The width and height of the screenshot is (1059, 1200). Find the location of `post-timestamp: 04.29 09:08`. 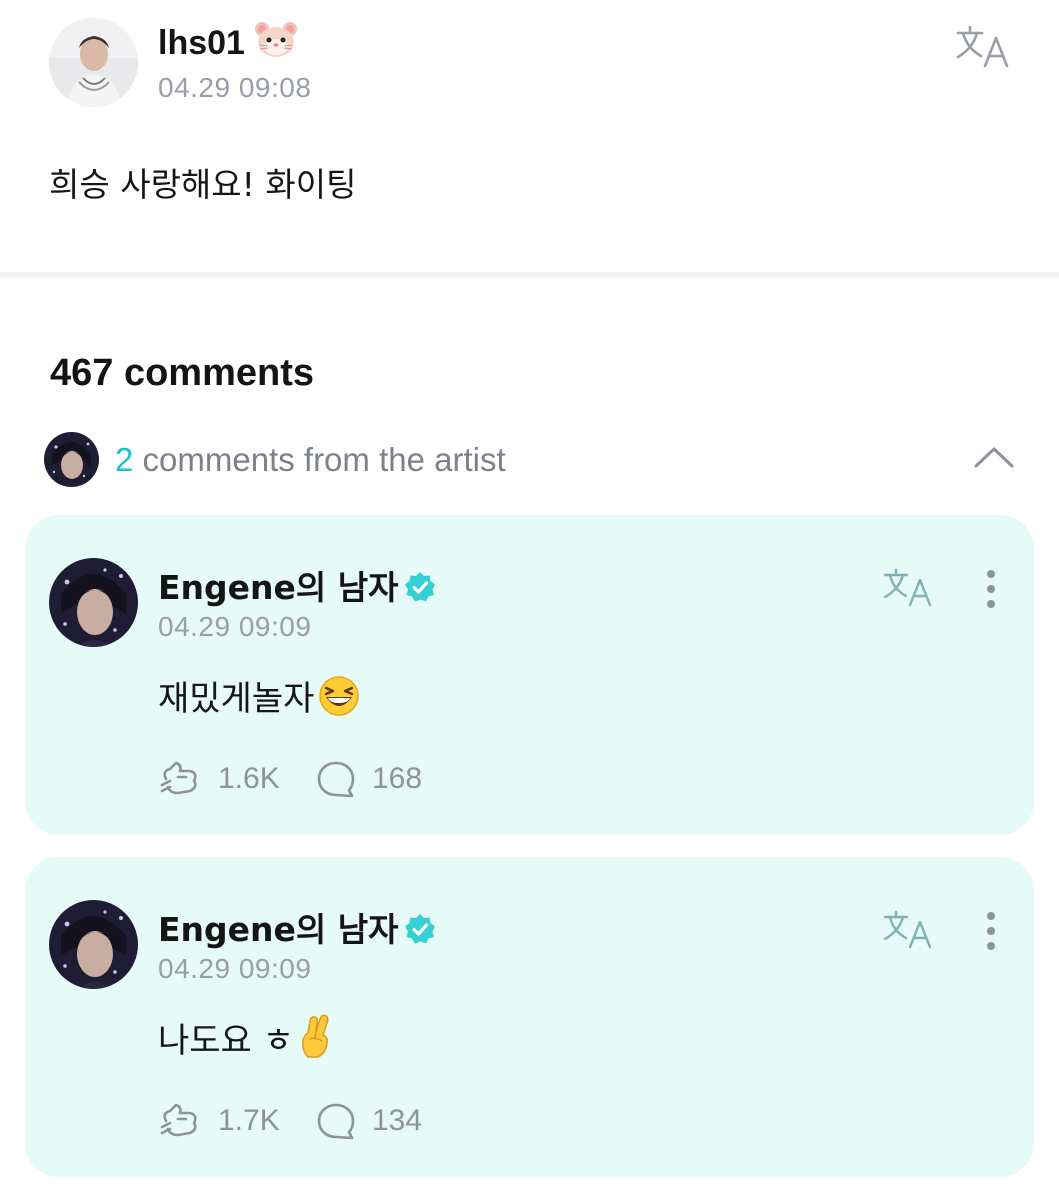

post-timestamp: 04.29 09:08 is located at coordinates (235, 87).